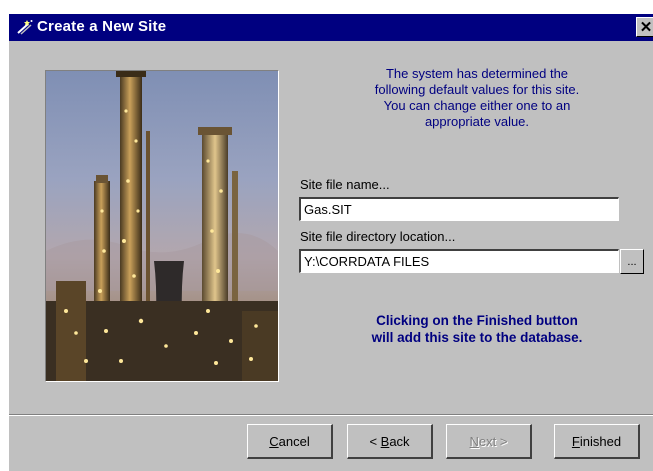 Image resolution: width=653 pixels, height=471 pixels. Describe the element at coordinates (477, 121) in the screenshot. I see `info-line: appropriate value.` at that location.